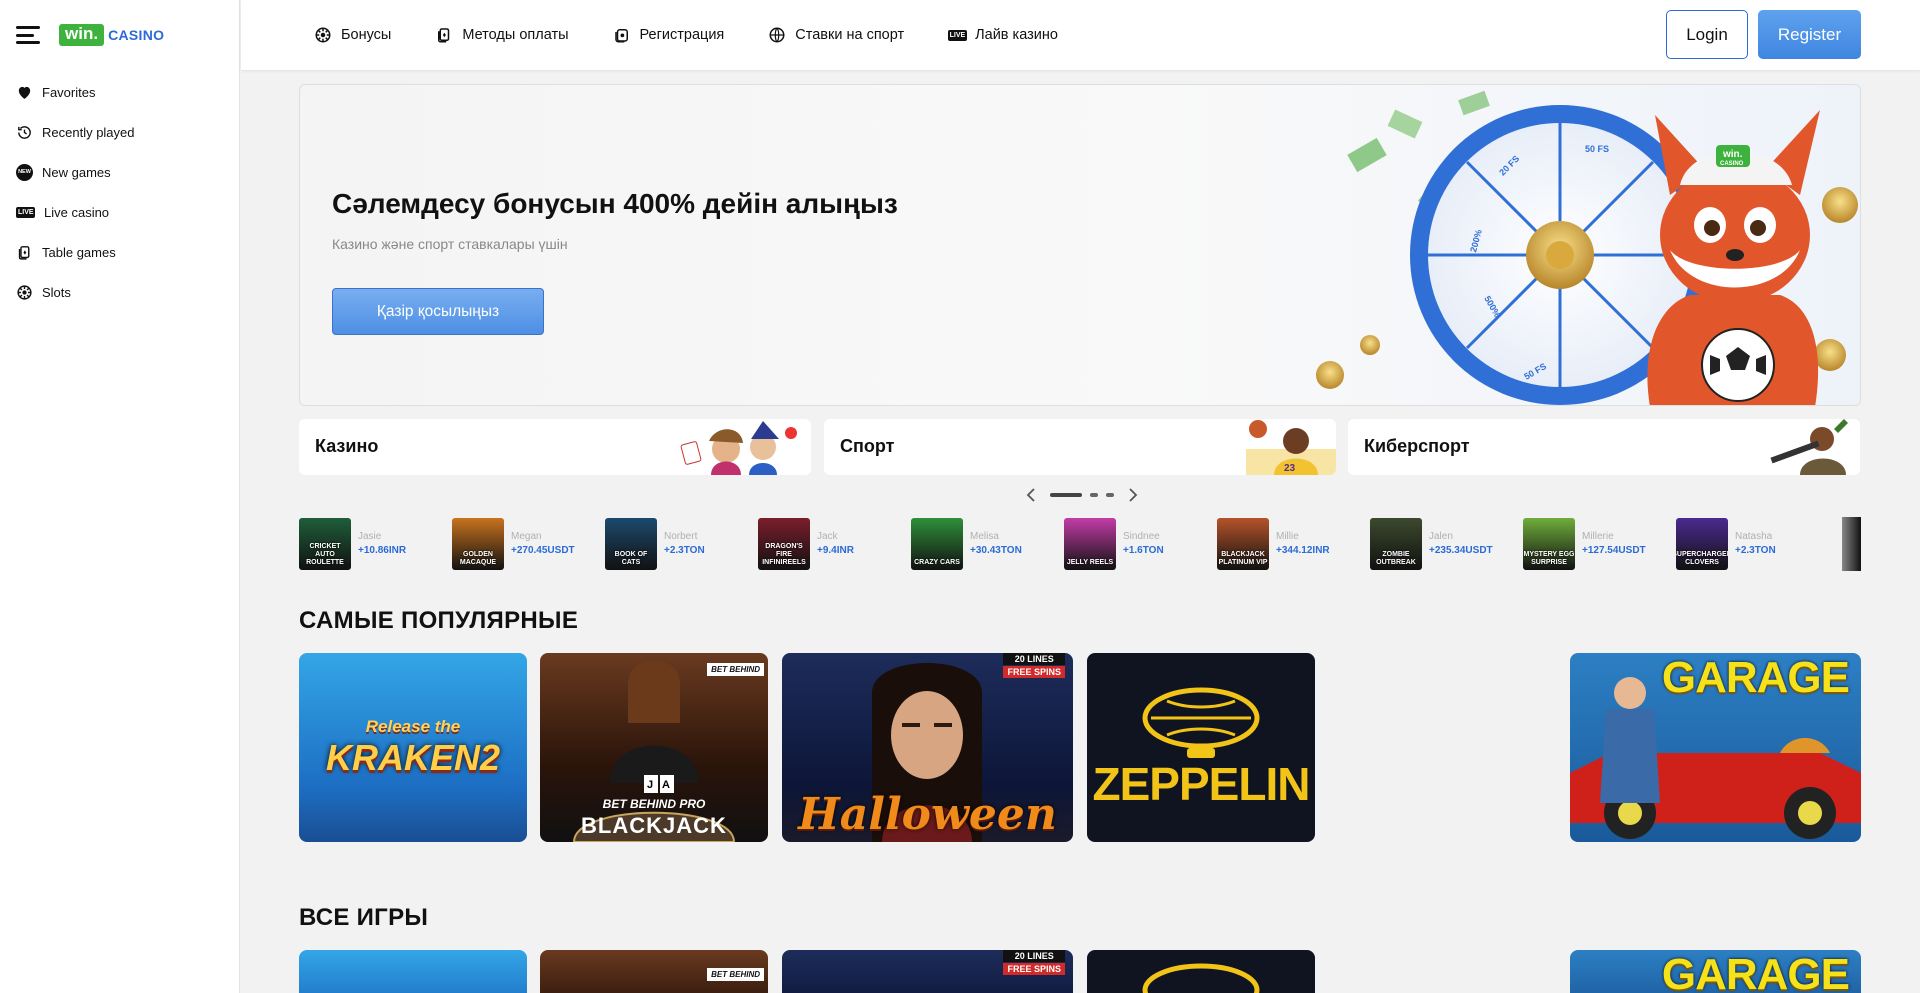 This screenshot has height=993, width=1920. Describe the element at coordinates (119, 212) in the screenshot. I see `sidebar-item-live-casino: LIVE Live casino` at that location.